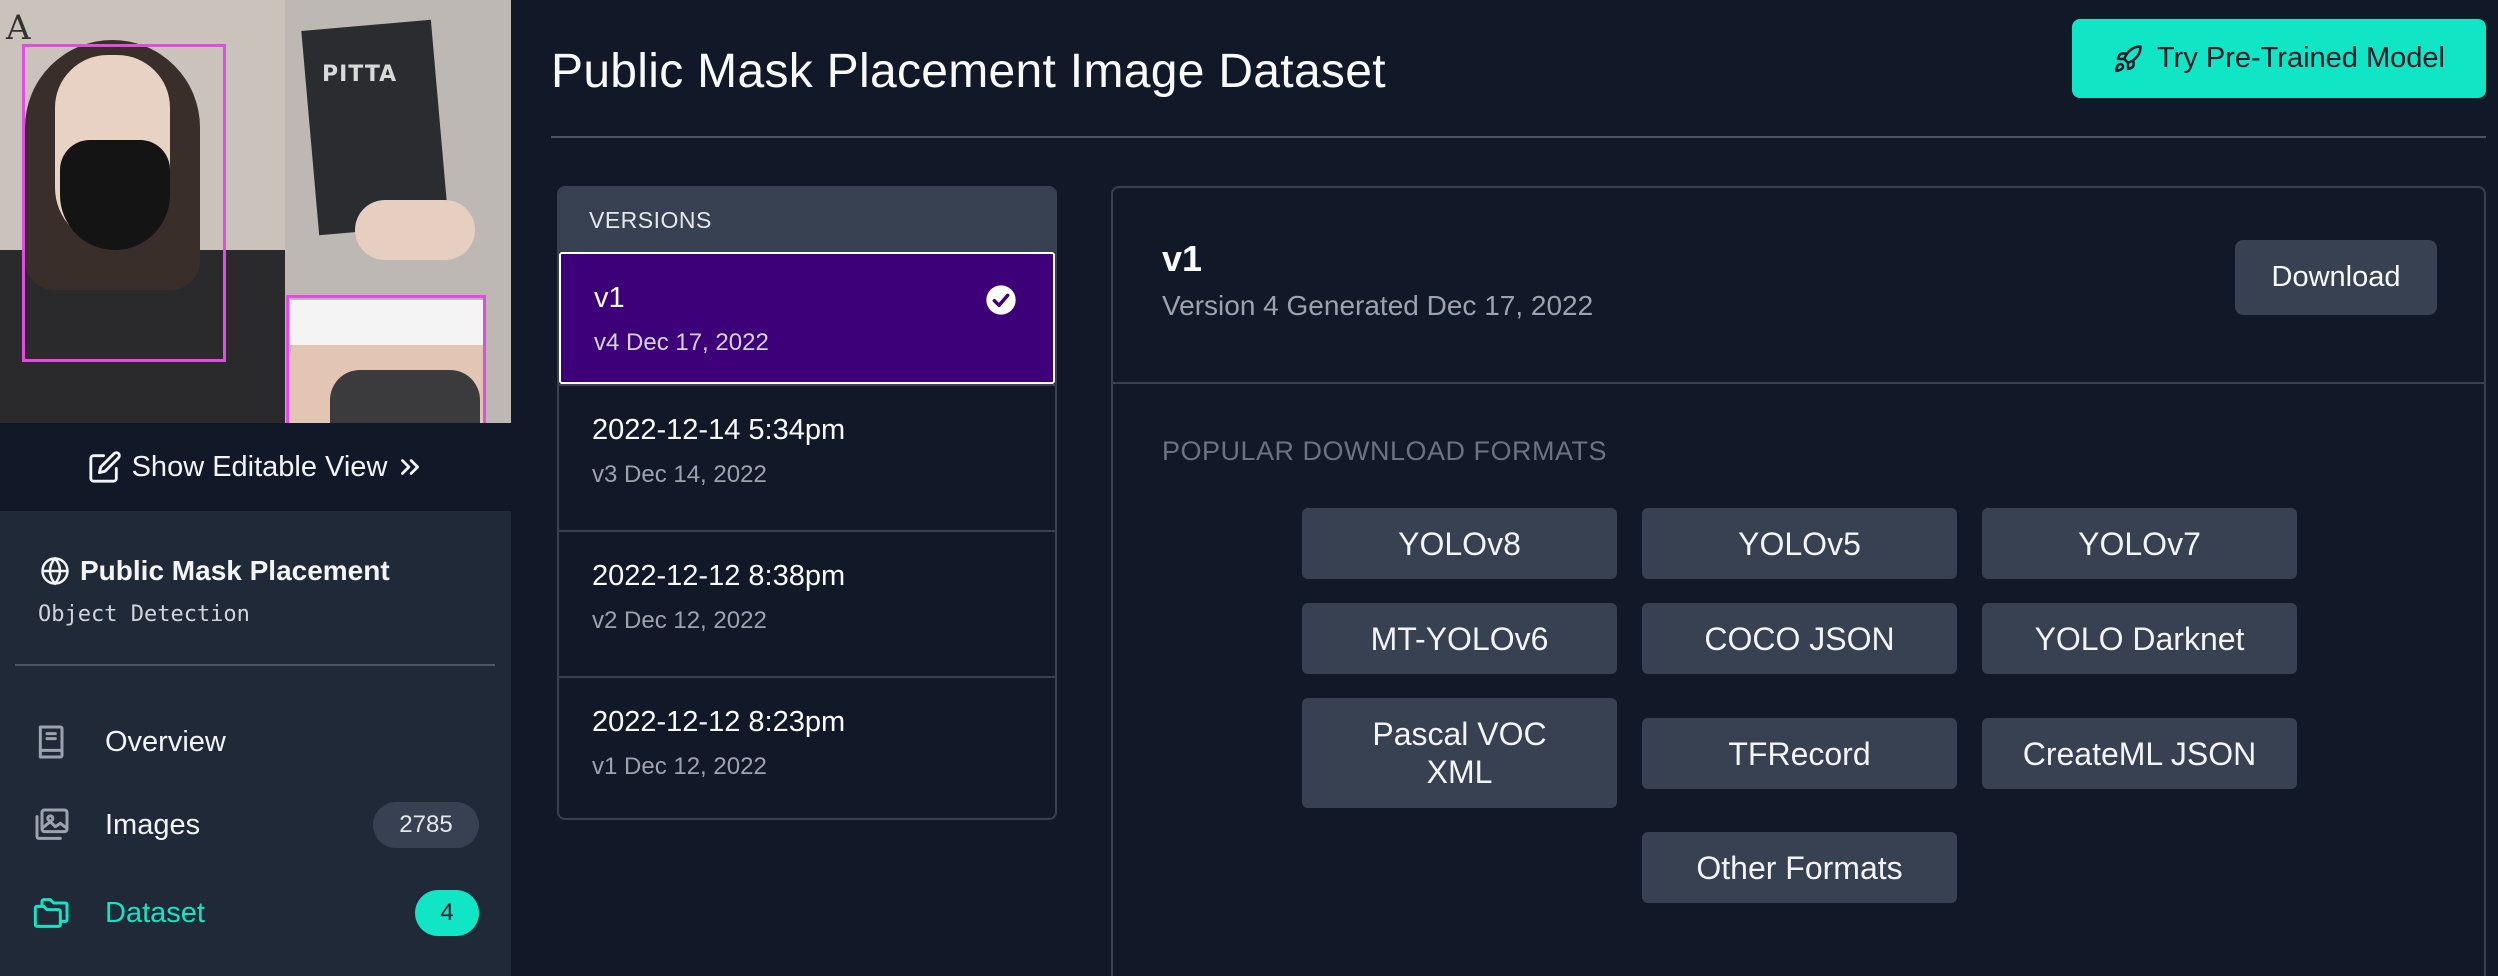  Describe the element at coordinates (255, 211) in the screenshot. I see `dataset-thumbnail: PITTA A` at that location.